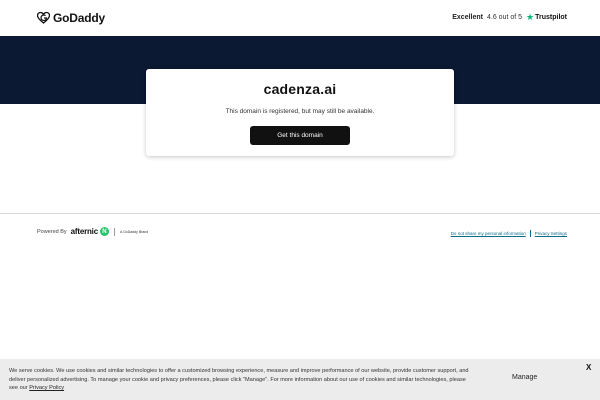 The height and width of the screenshot is (400, 600). What do you see at coordinates (588, 367) in the screenshot?
I see `close-icon: X` at bounding box center [588, 367].